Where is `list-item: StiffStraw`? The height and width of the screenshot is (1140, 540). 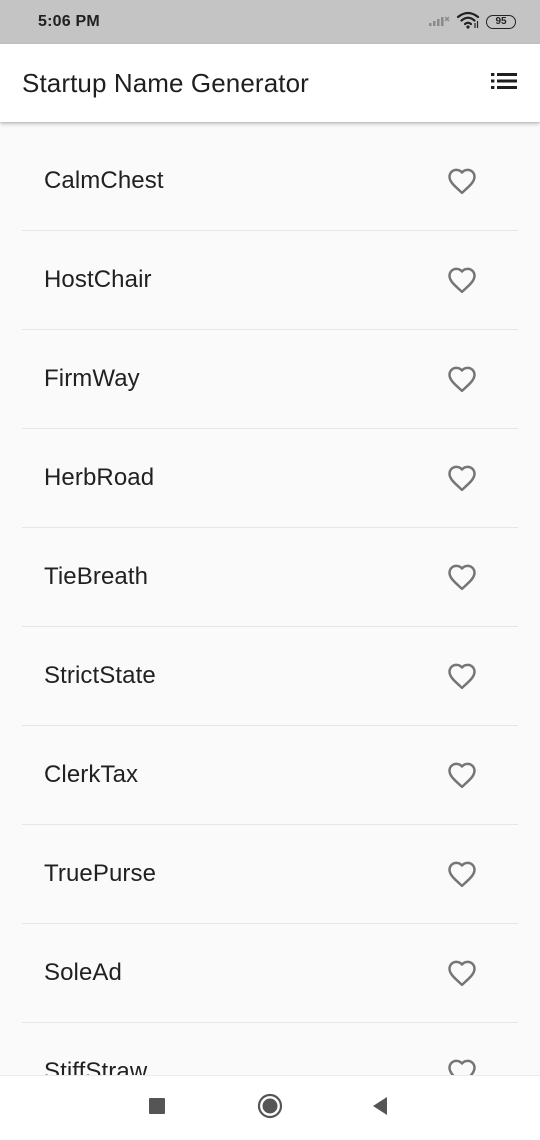
list-item: StiffStraw is located at coordinates (270, 1049).